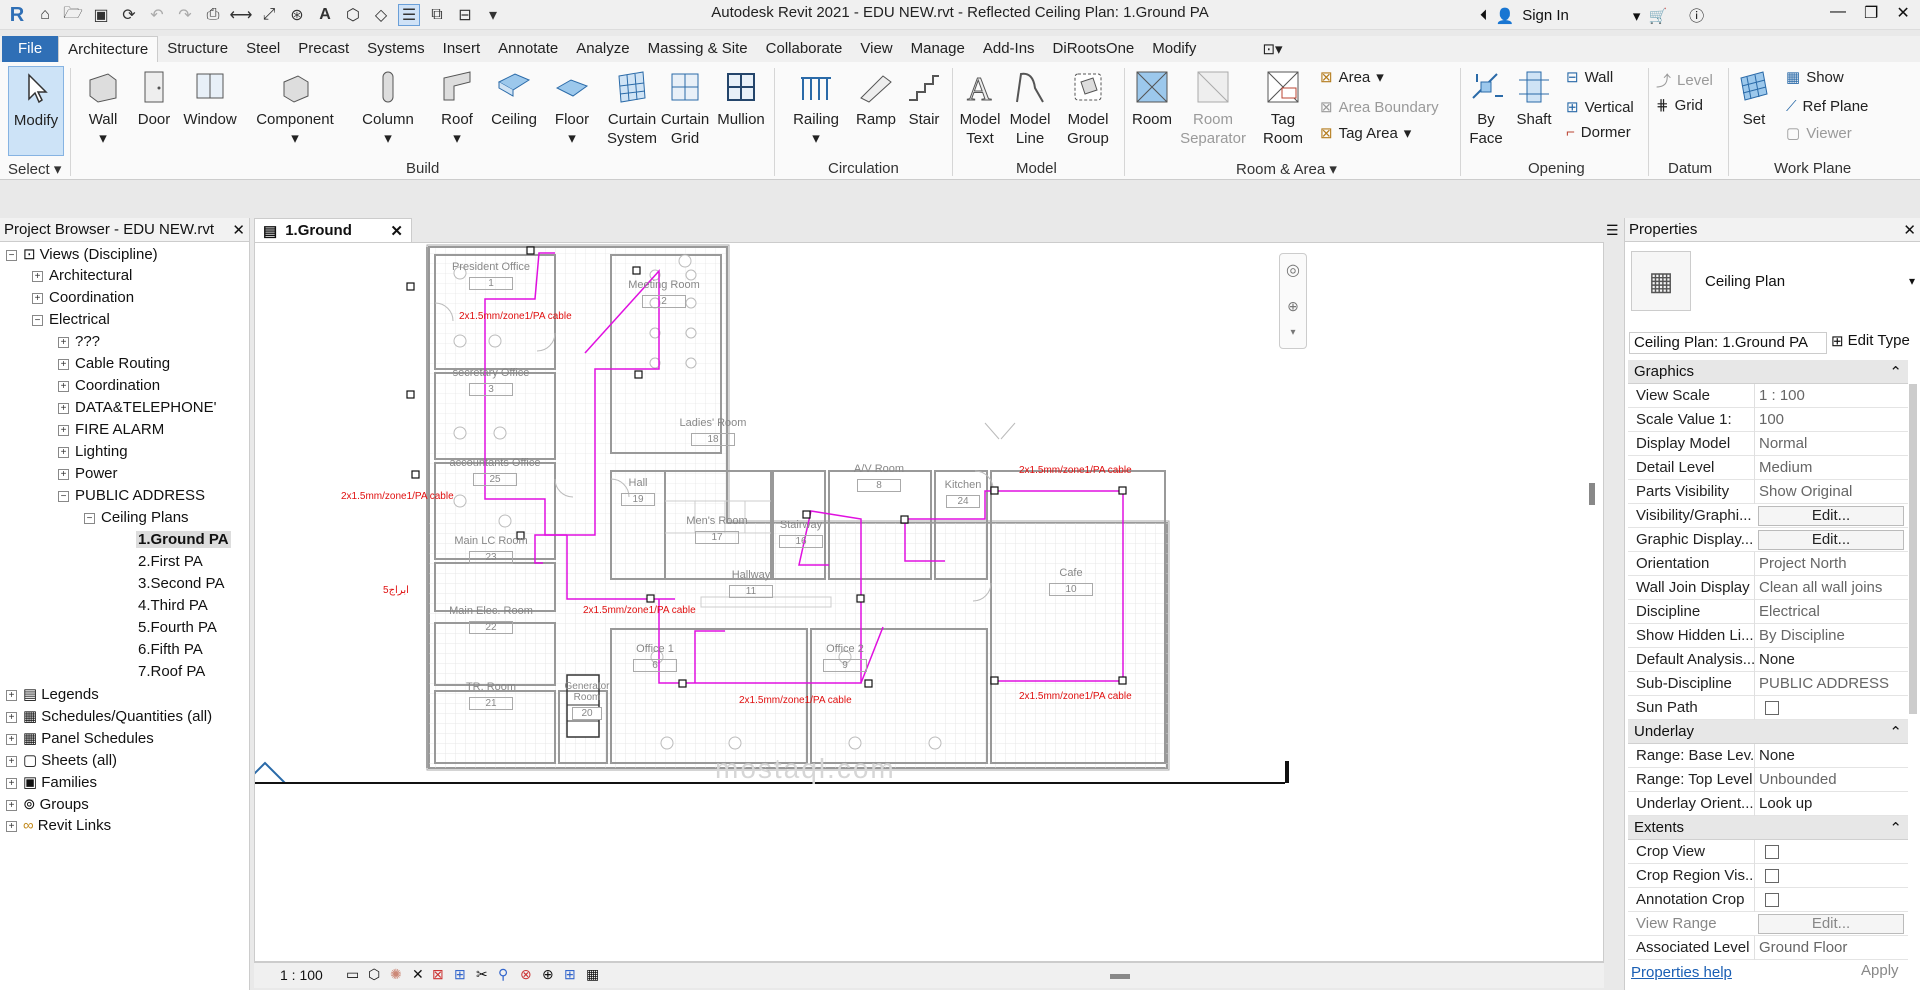 This screenshot has width=1920, height=990. What do you see at coordinates (170, 649) in the screenshot?
I see `tree-item: 6.Fifth PA` at bounding box center [170, 649].